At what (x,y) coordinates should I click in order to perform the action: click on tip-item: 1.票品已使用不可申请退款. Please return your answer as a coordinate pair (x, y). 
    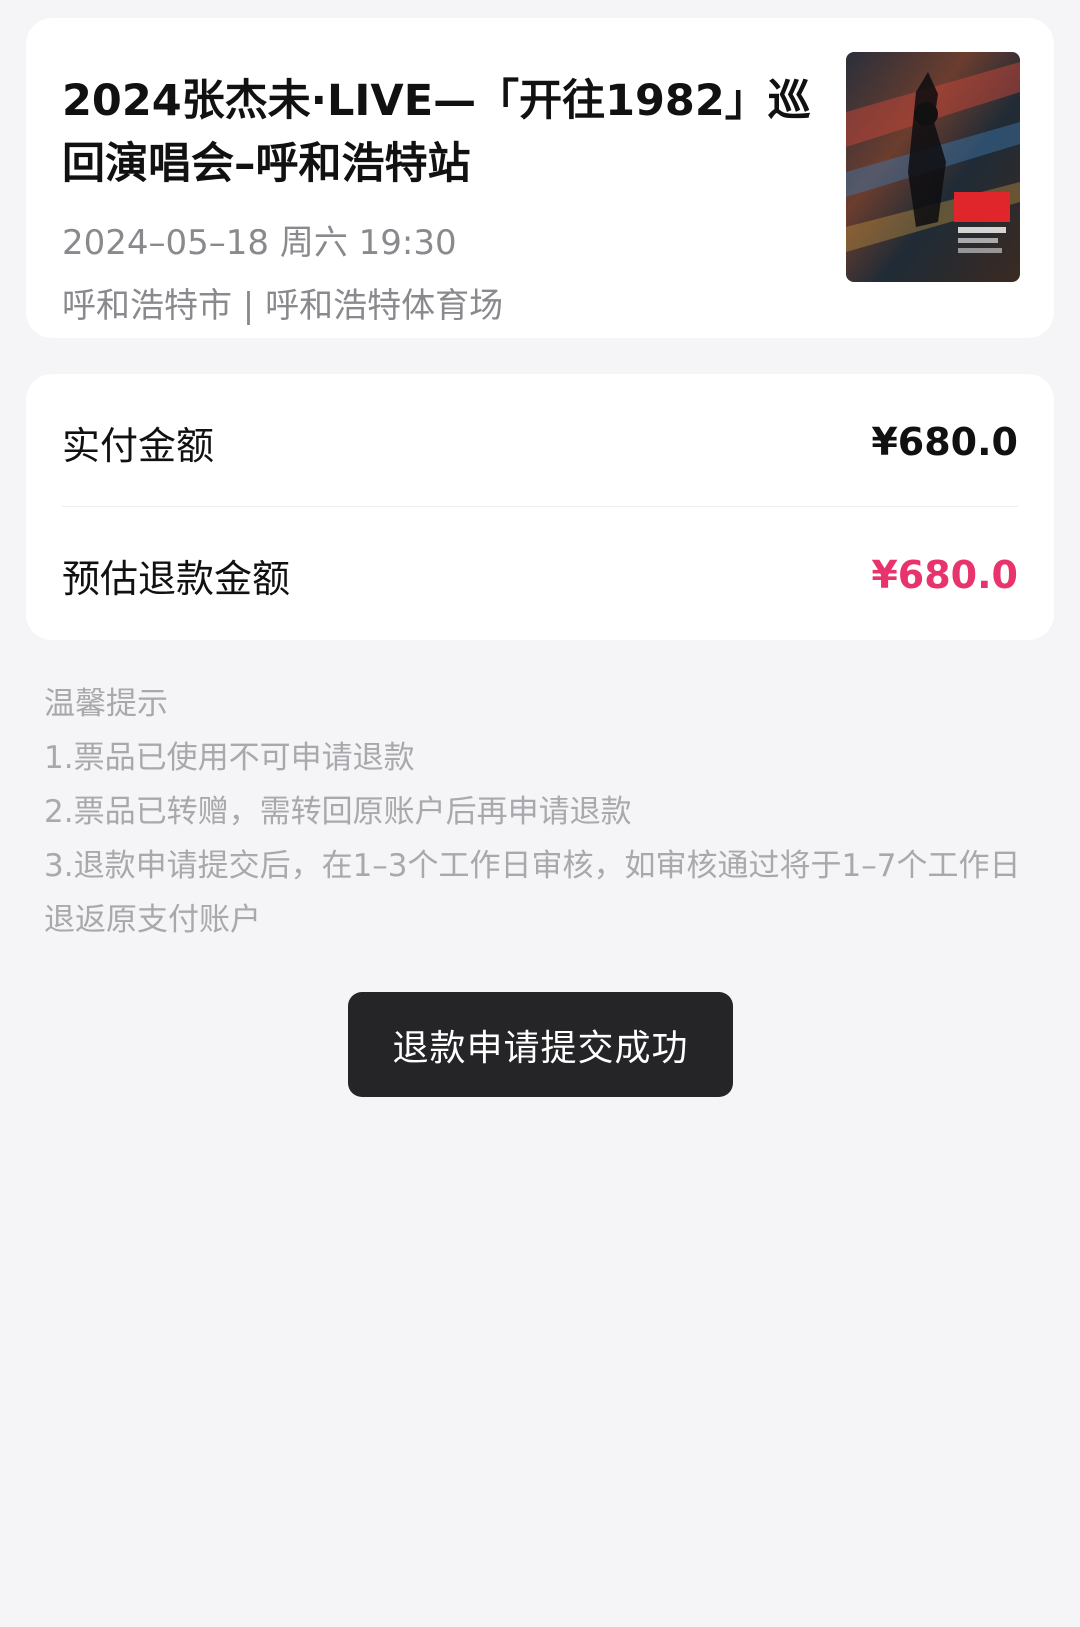
    Looking at the image, I should click on (229, 758).